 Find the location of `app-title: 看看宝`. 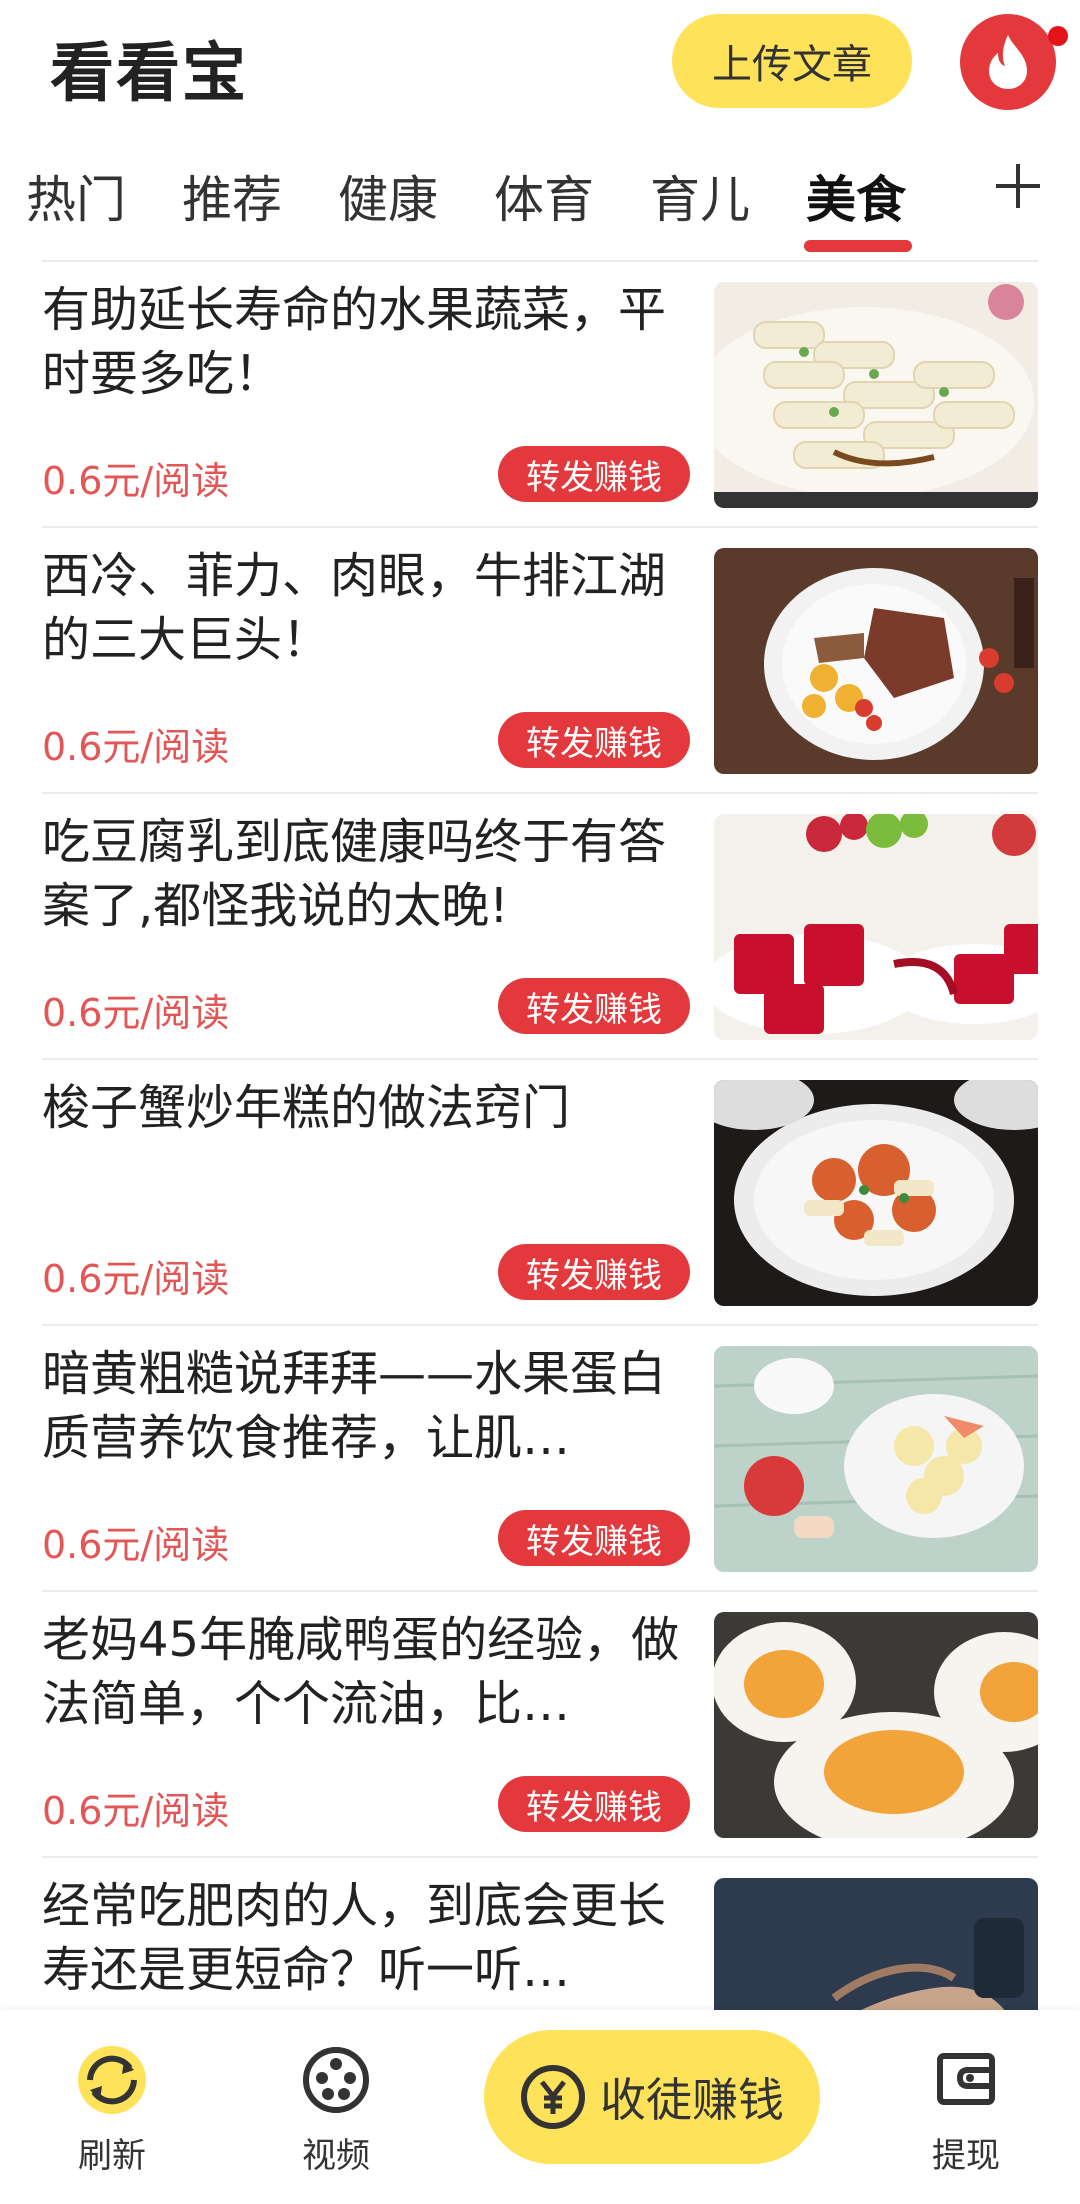

app-title: 看看宝 is located at coordinates (149, 74).